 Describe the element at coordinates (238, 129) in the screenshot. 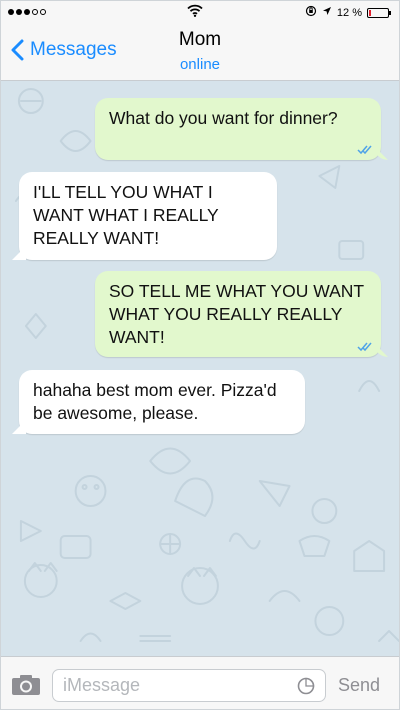

I see `message-bubble-outgoing: What do you want for dinner?` at that location.